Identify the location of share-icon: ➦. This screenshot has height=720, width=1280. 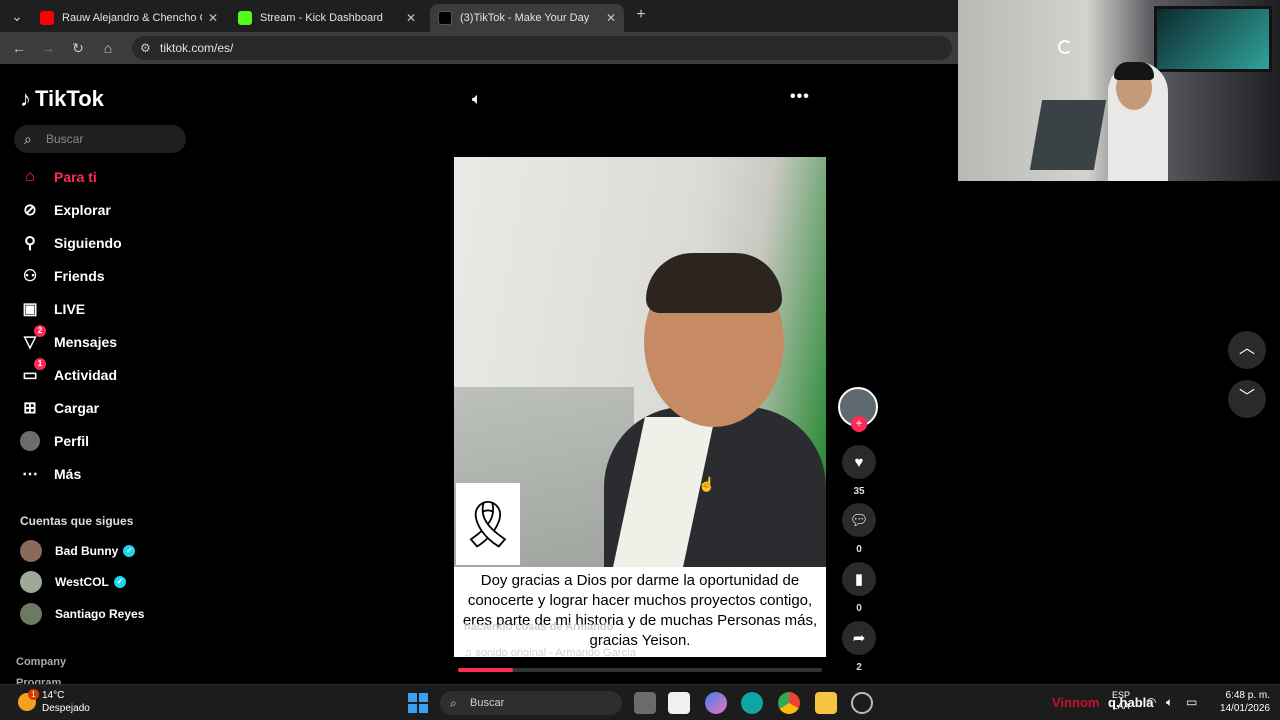
(859, 638).